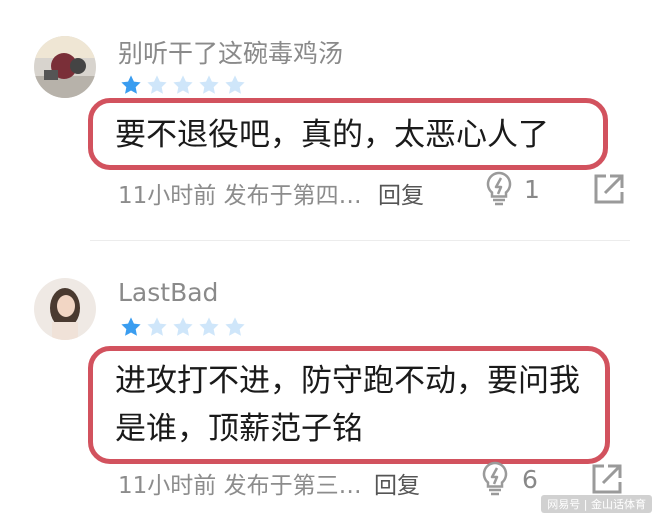 The width and height of the screenshot is (660, 519). Describe the element at coordinates (596, 504) in the screenshot. I see `watermark: 网易号 | 金山话体育` at that location.